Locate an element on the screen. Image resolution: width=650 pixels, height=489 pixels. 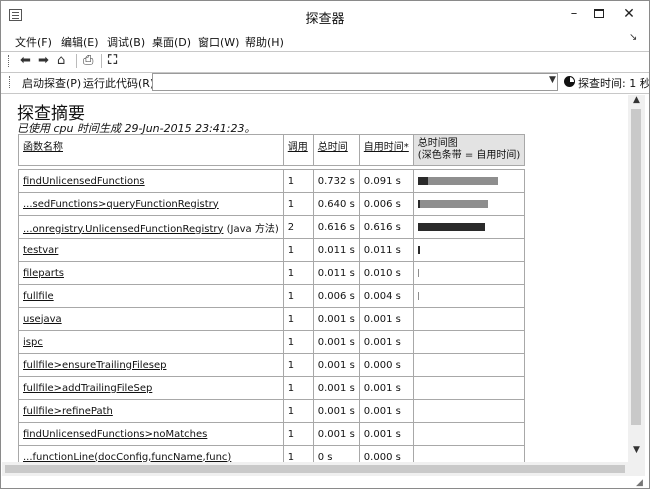
col-total-time-graph: 总时间图 (深色条带 = 自用时间) is located at coordinates (469, 150).